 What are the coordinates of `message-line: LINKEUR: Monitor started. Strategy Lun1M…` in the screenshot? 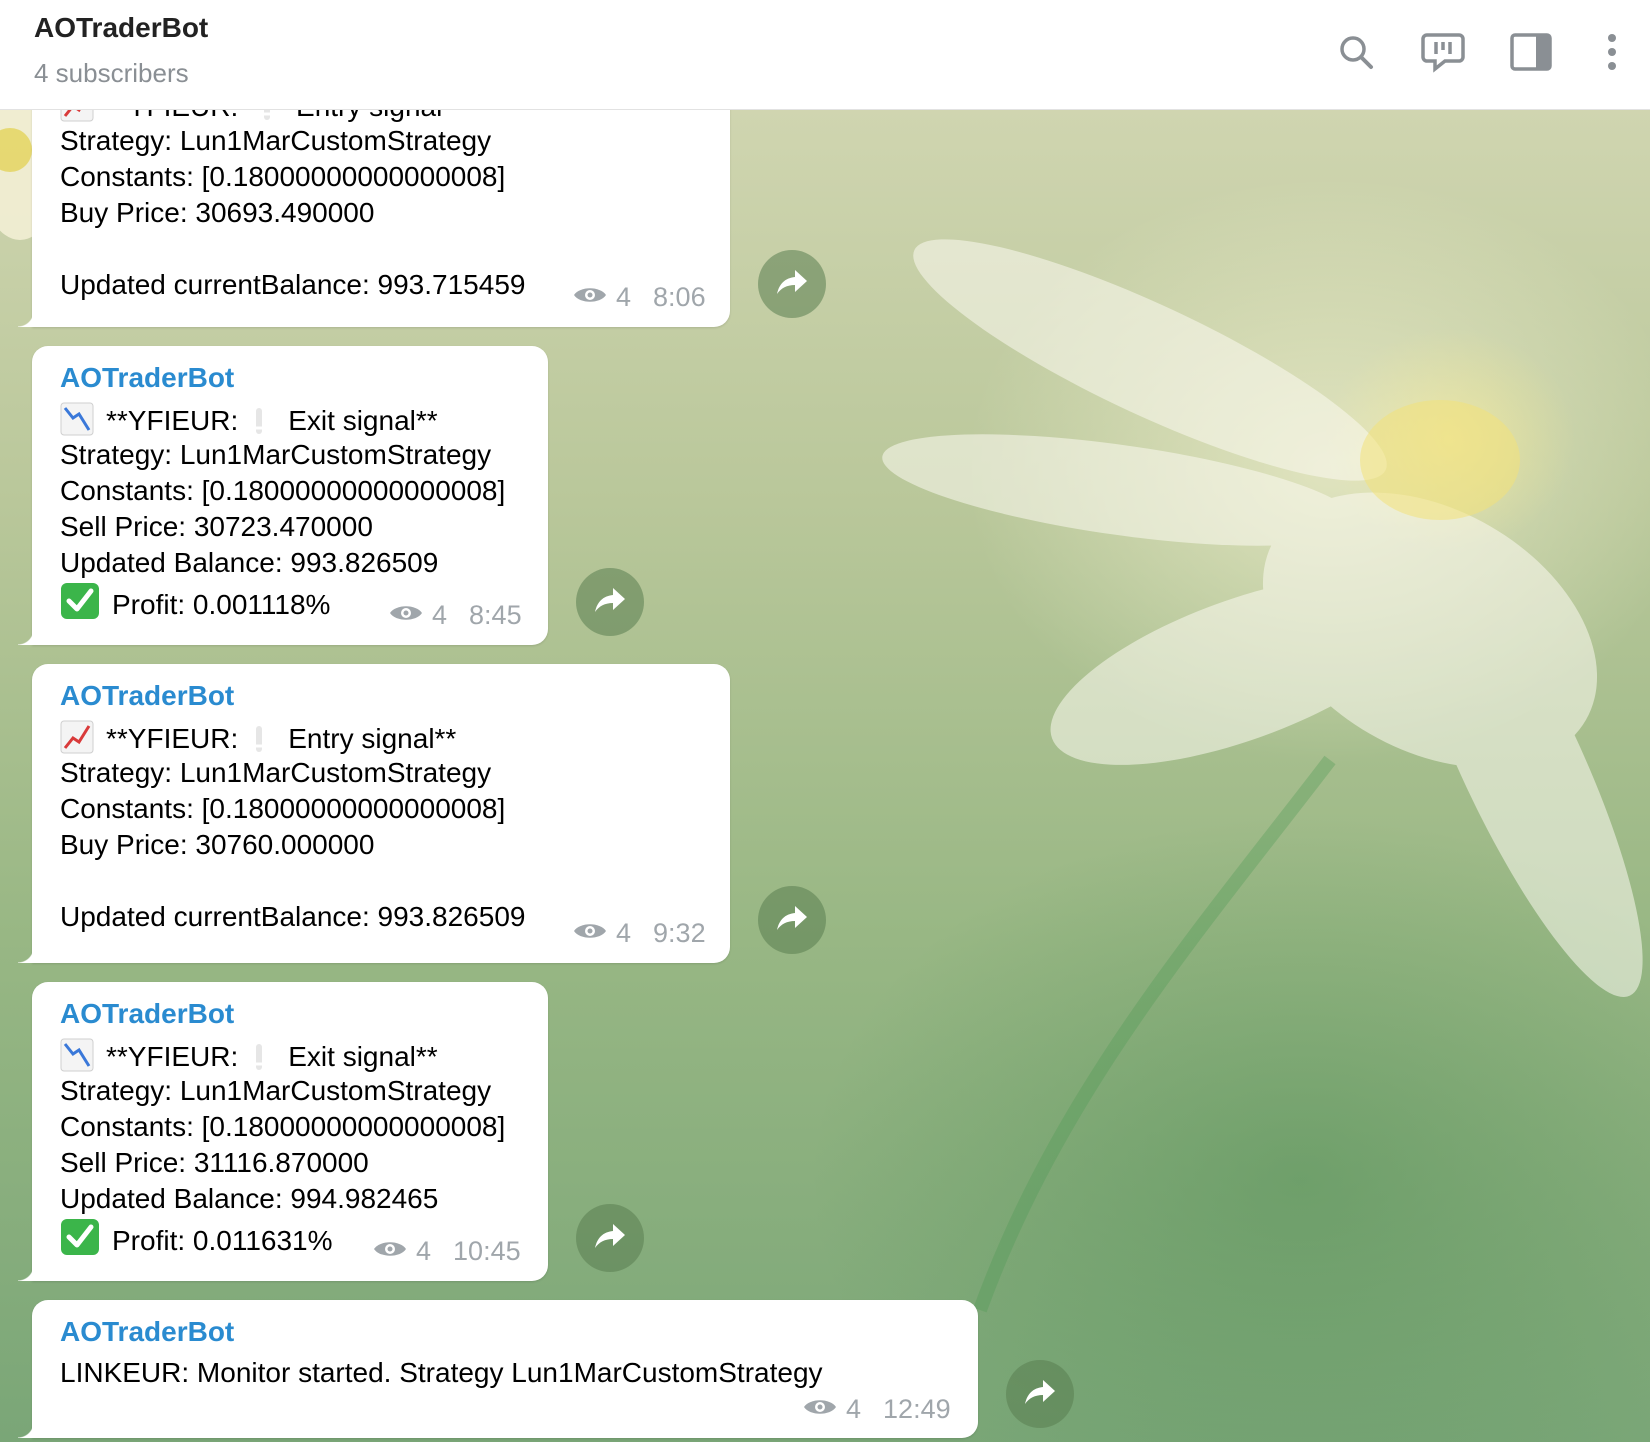 It's located at (441, 1372).